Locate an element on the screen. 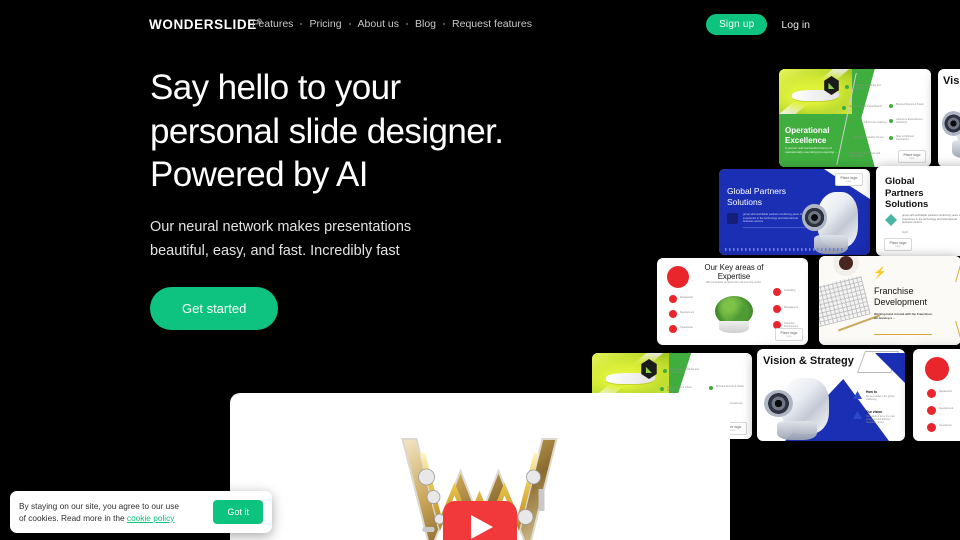 This screenshot has height=540, width=960. slide-title: Our Key areas of Expertise is located at coordinates (734, 272).